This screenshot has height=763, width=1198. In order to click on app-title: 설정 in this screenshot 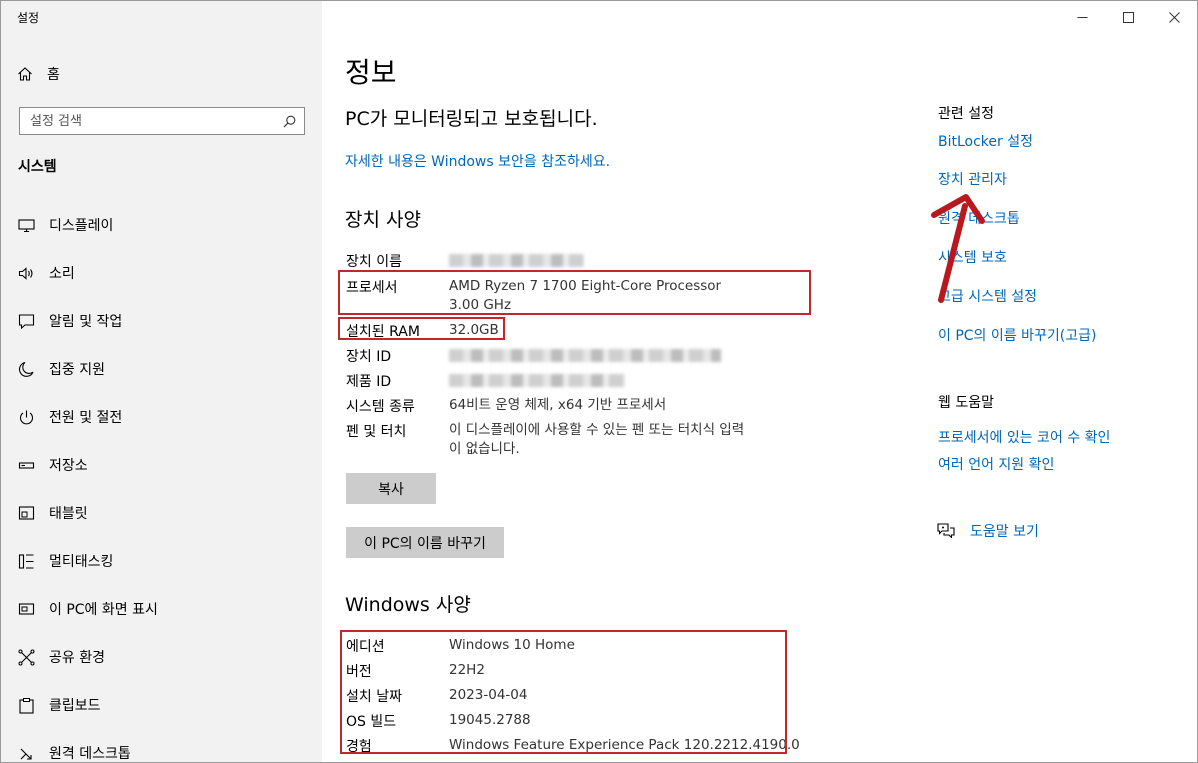, I will do `click(28, 18)`.